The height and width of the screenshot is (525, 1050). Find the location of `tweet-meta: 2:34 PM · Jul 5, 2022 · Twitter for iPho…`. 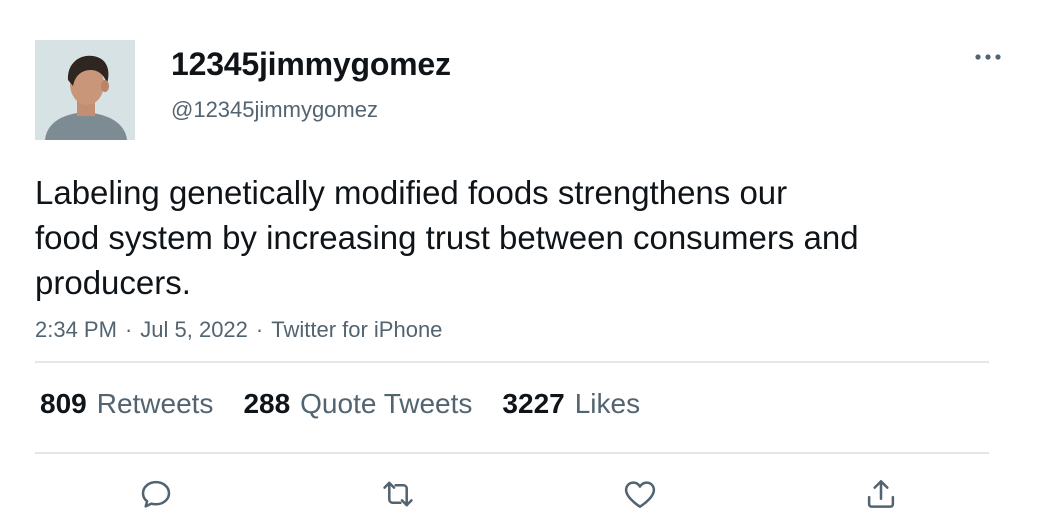

tweet-meta: 2:34 PM · Jul 5, 2022 · Twitter for iPho… is located at coordinates (238, 330).